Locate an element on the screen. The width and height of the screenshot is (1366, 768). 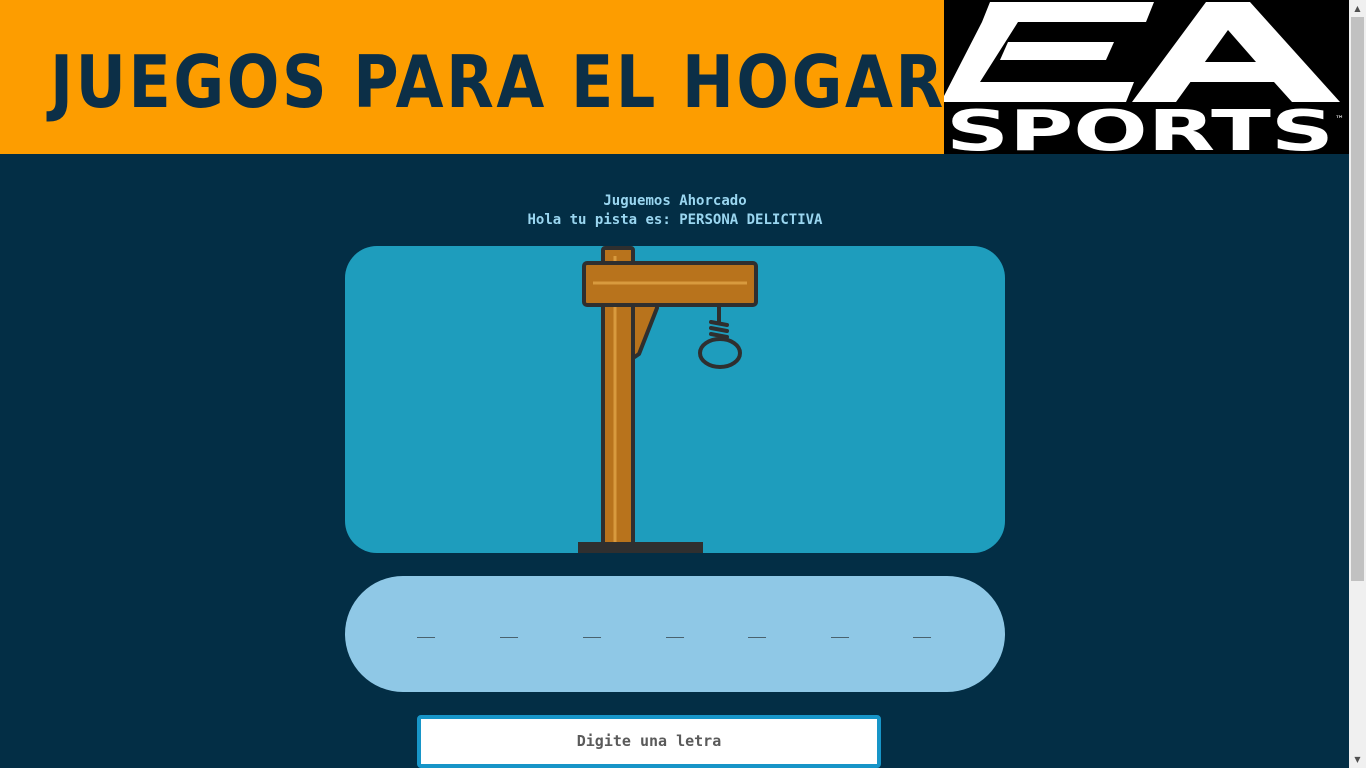
letter-input is located at coordinates (649, 741).